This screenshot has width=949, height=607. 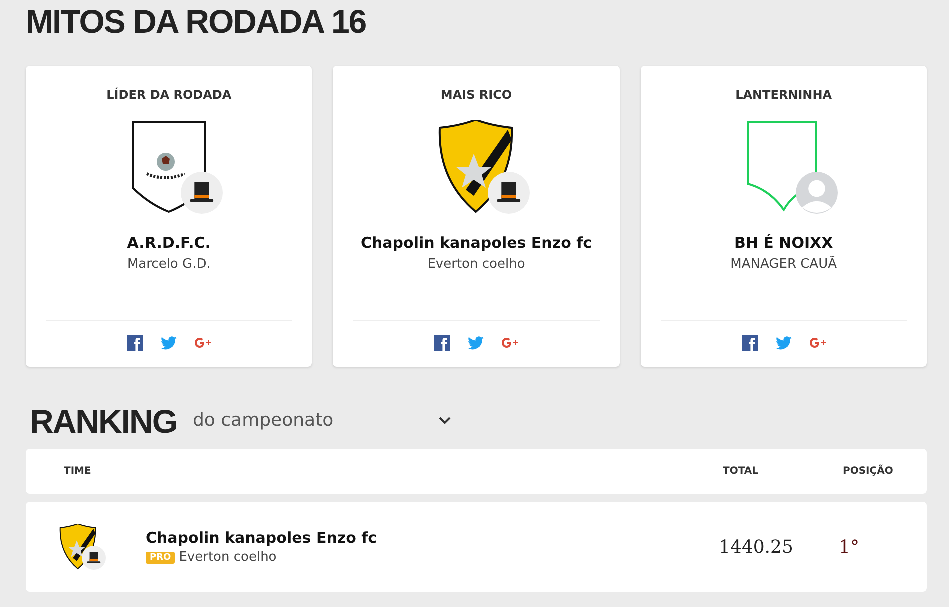 I want to click on avatar-icon, so click(x=817, y=193).